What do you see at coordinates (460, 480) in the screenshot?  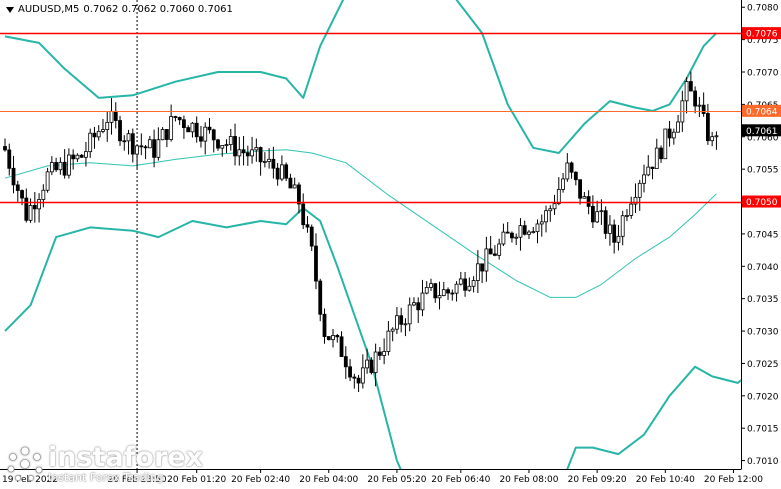 I see `time-tick-label: 20 Feb 06:40` at bounding box center [460, 480].